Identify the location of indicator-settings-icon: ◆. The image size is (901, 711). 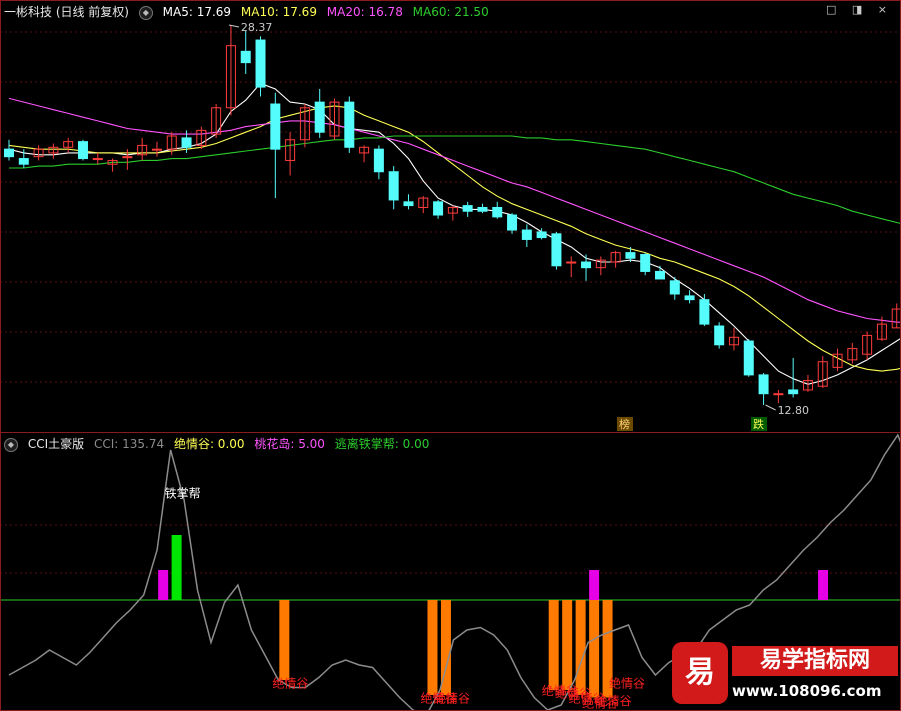
(11, 444).